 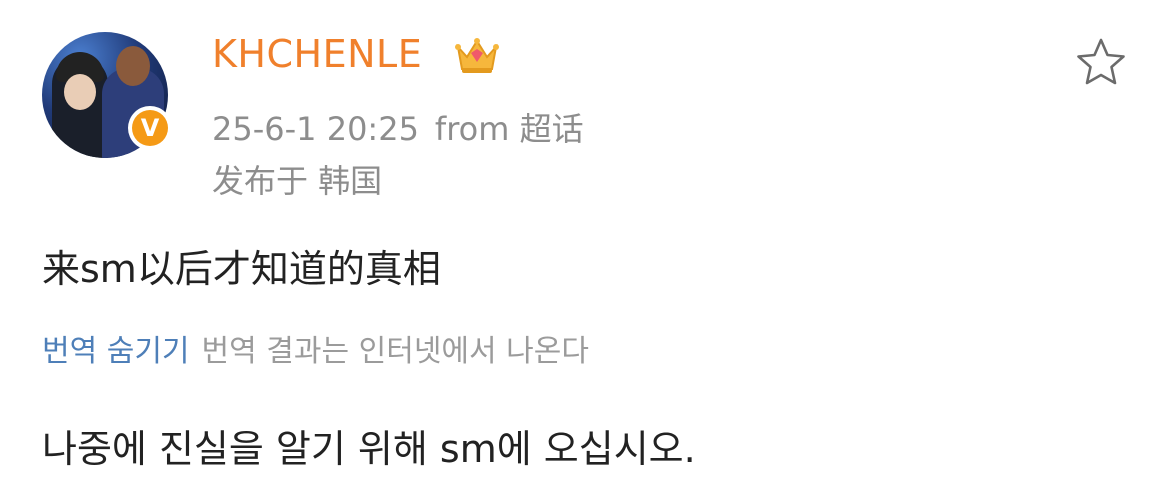 I want to click on post-meta: 25-6-1 20:25 from 超话, so click(x=398, y=127).